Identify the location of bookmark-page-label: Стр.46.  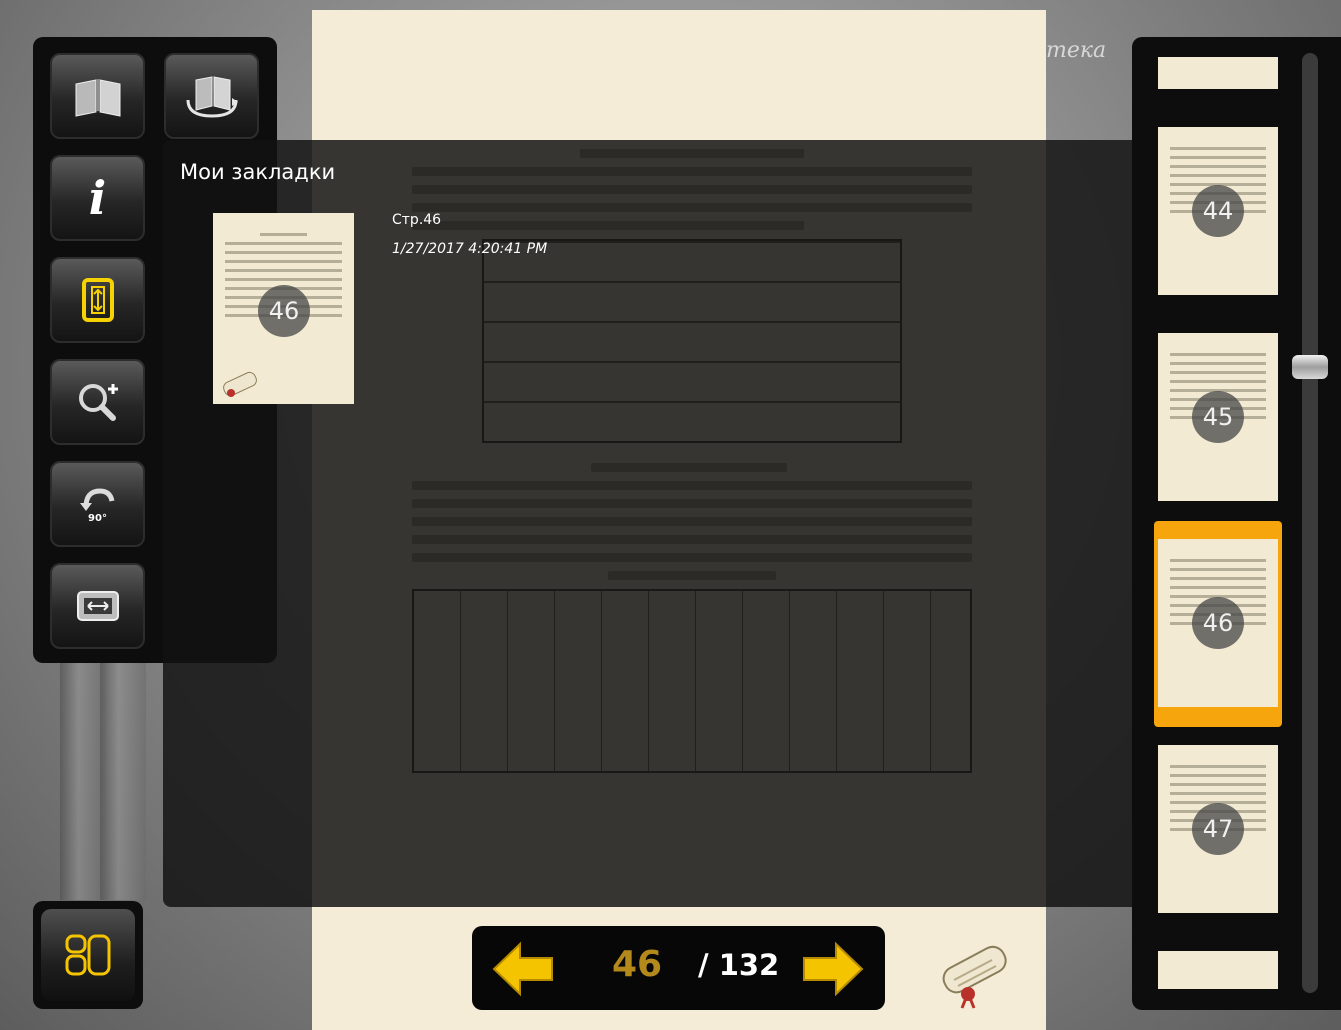
(417, 220).